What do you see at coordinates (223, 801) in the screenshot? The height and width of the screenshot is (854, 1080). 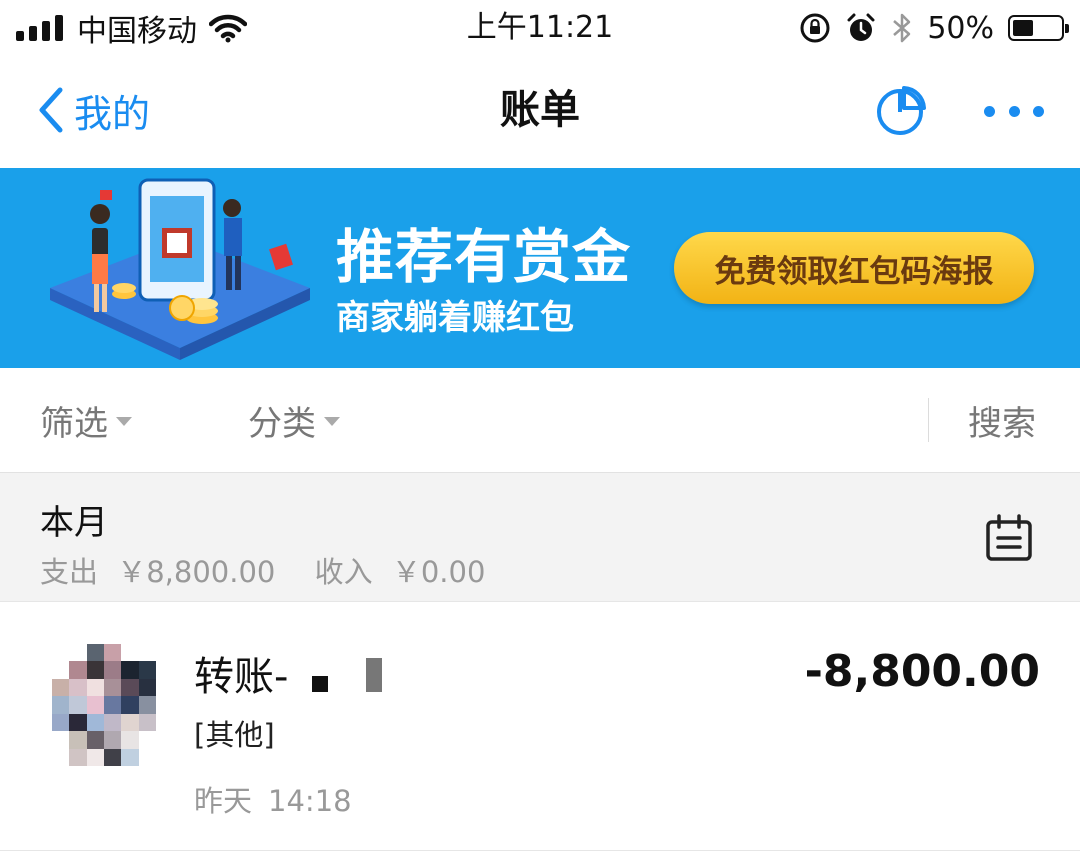 I see `record-date: 昨天` at bounding box center [223, 801].